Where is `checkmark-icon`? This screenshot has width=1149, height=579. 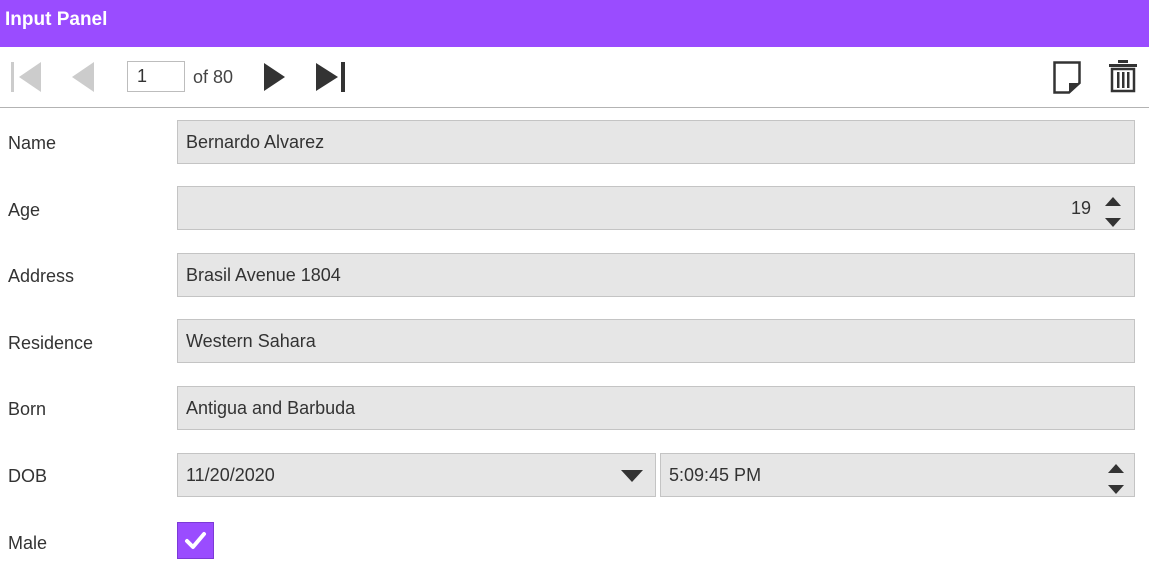
checkmark-icon is located at coordinates (195, 540).